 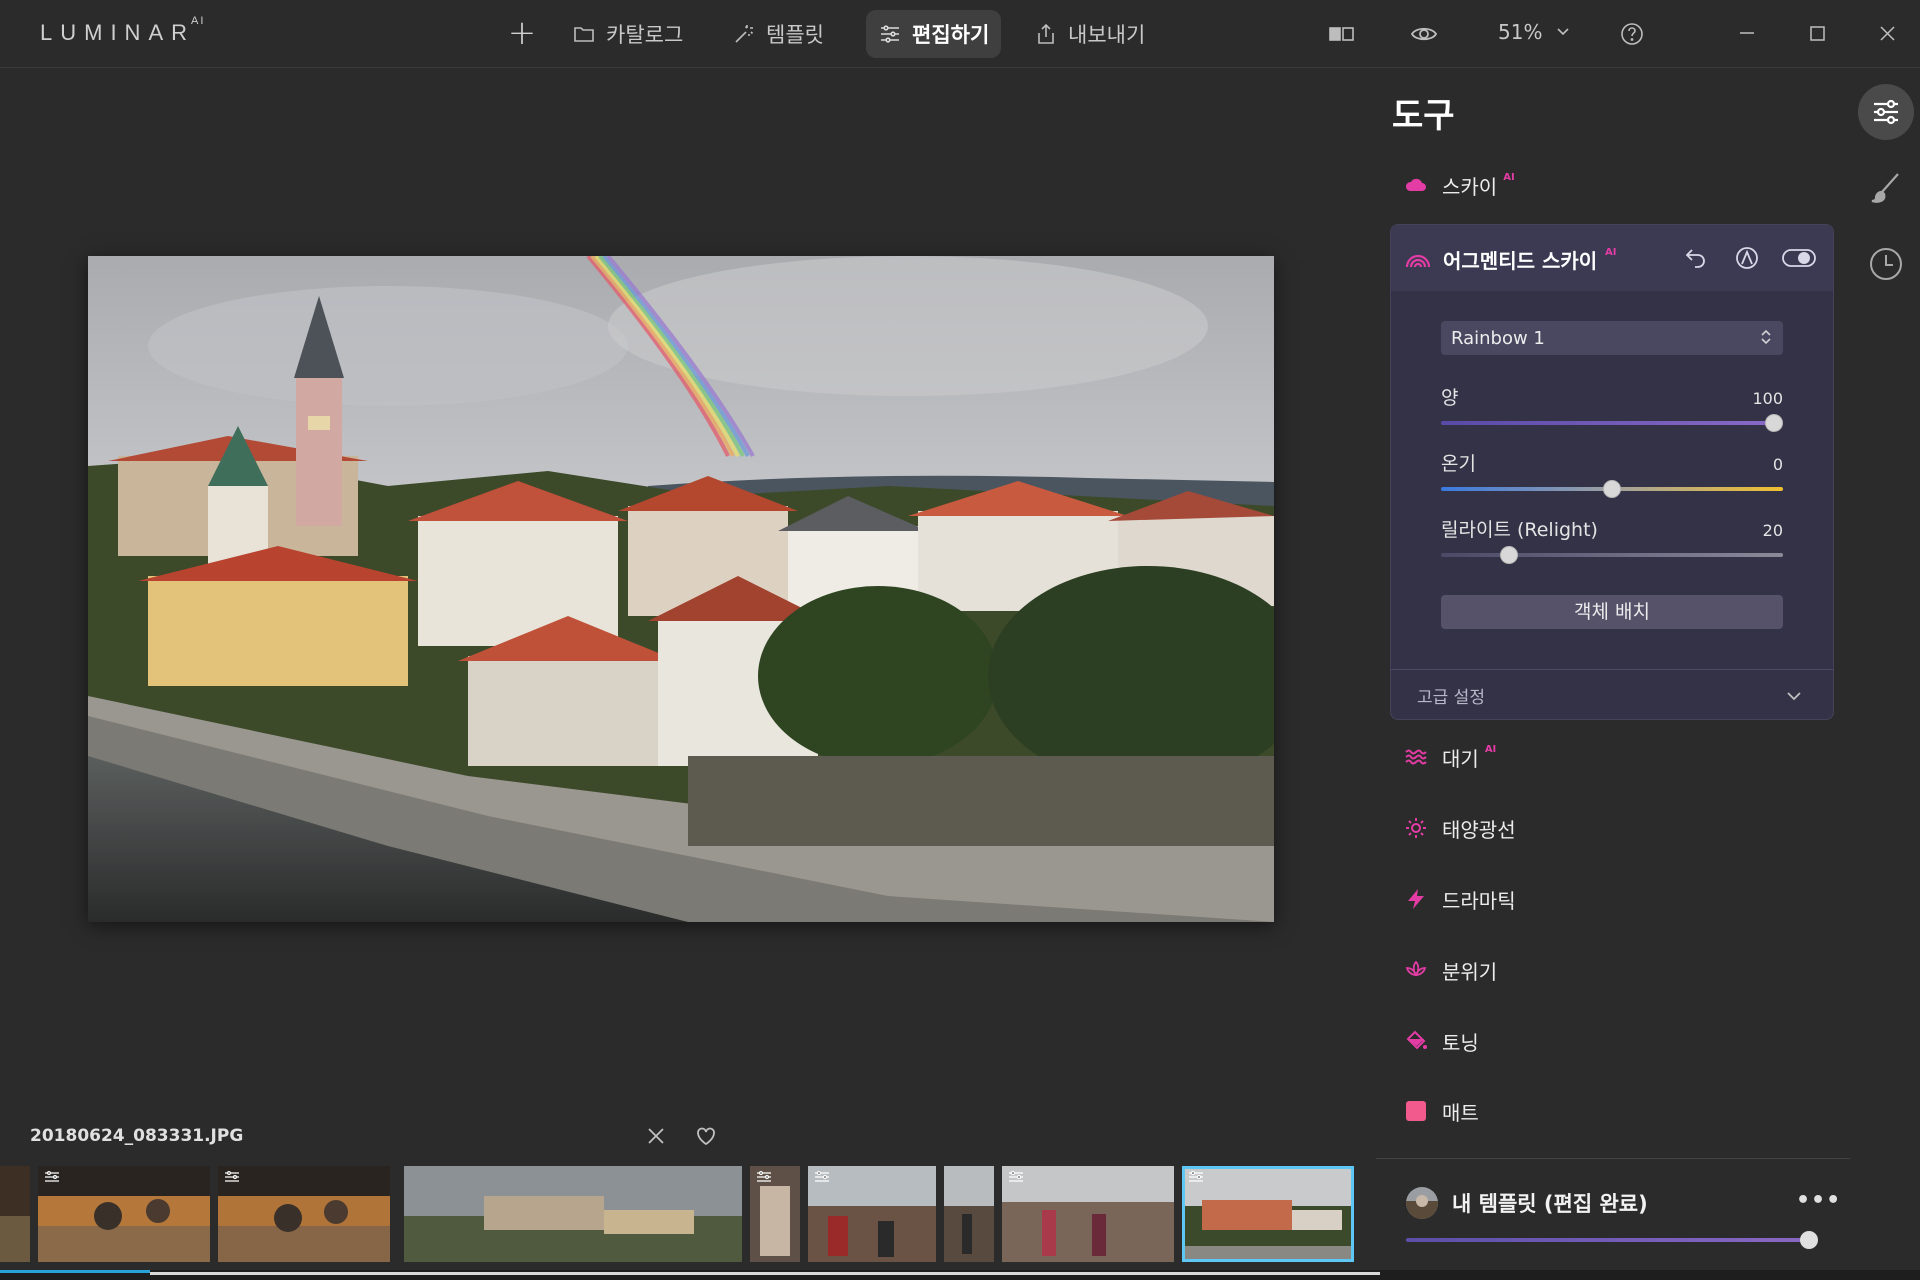 I want to click on compare-icon, so click(x=1342, y=34).